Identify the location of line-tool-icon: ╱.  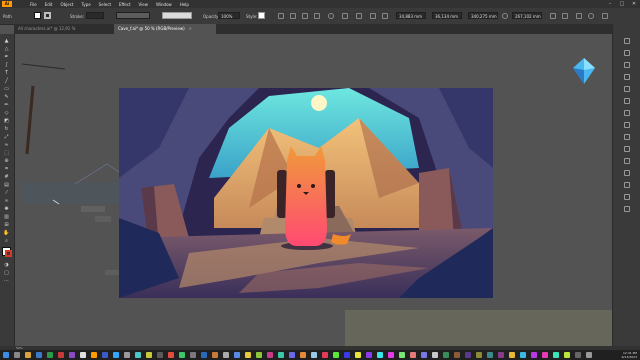
(6, 81).